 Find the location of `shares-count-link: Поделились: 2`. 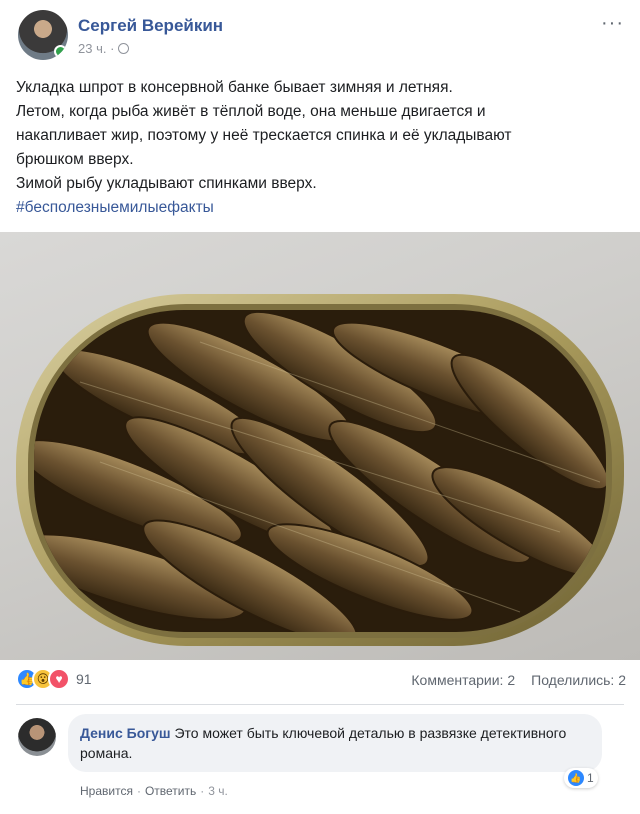

shares-count-link: Поделились: 2 is located at coordinates (578, 680).